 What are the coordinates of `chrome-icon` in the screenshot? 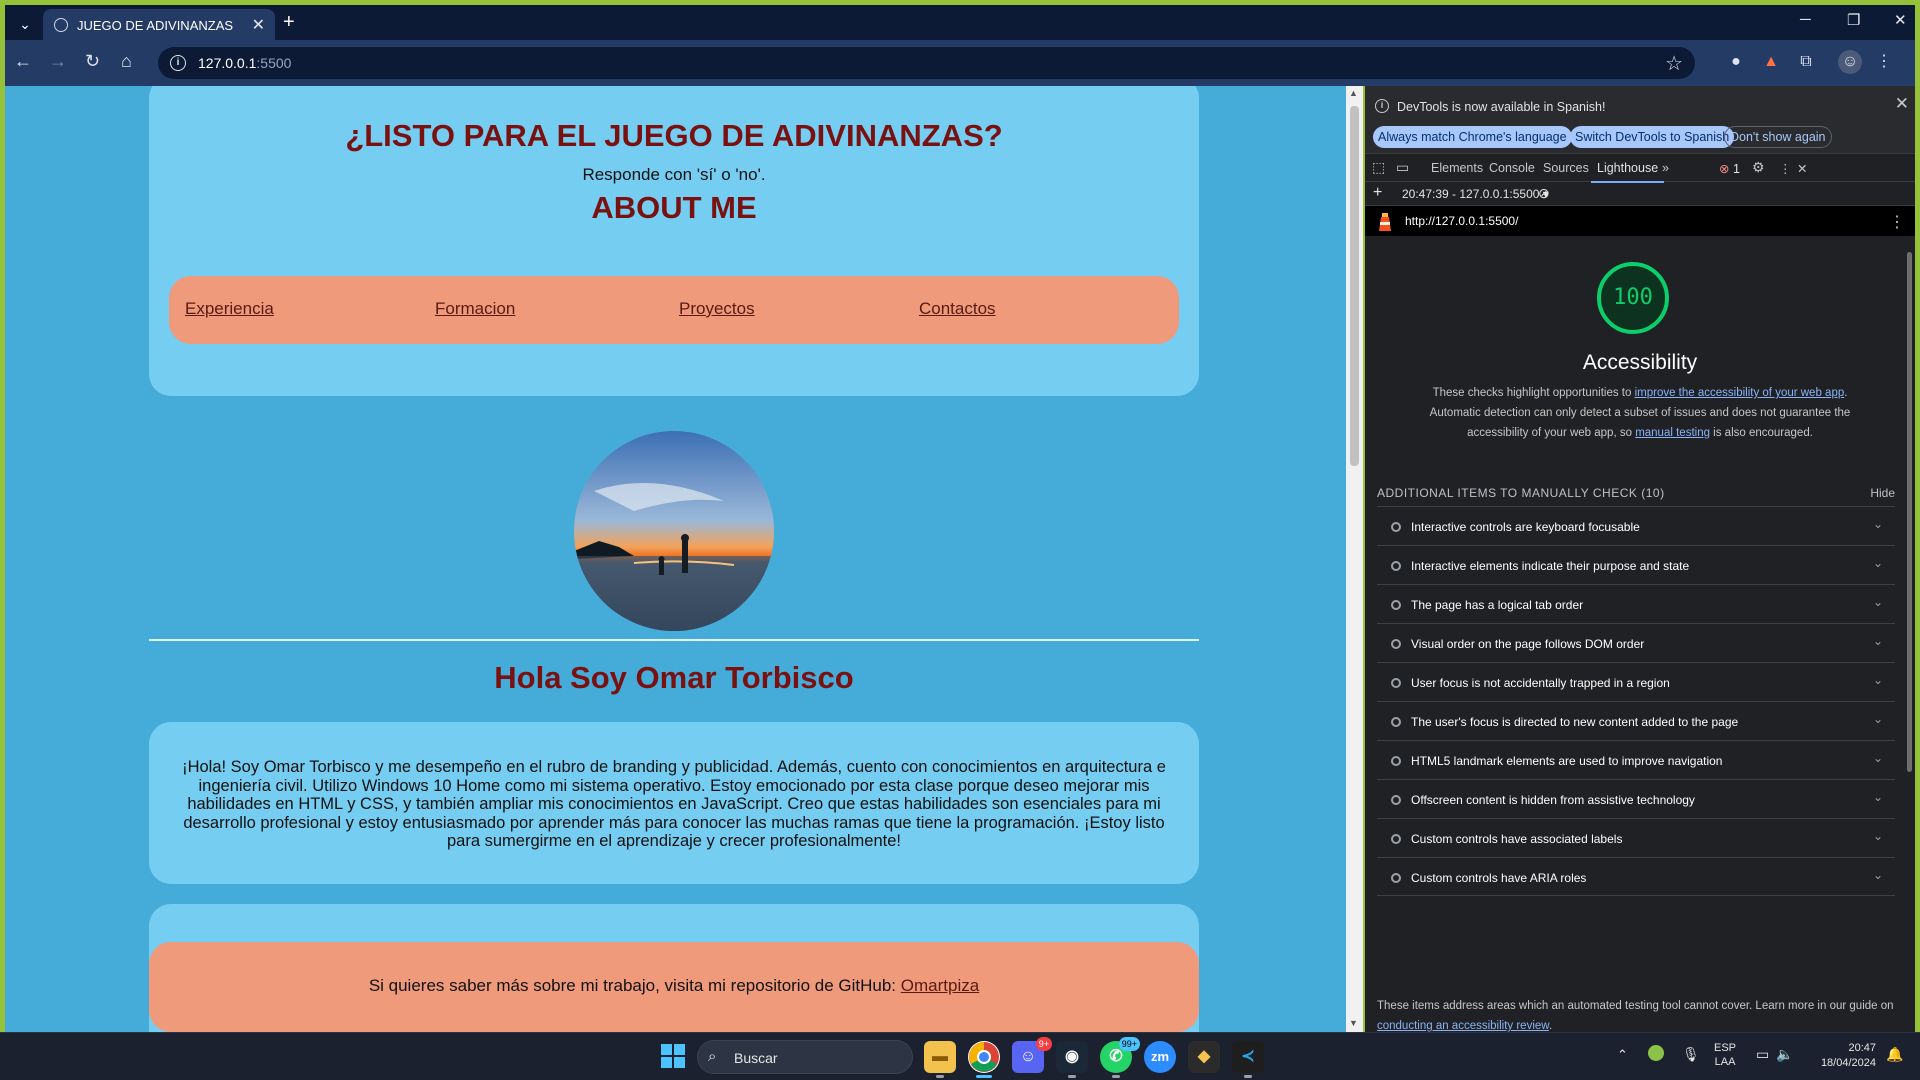 It's located at (984, 1059).